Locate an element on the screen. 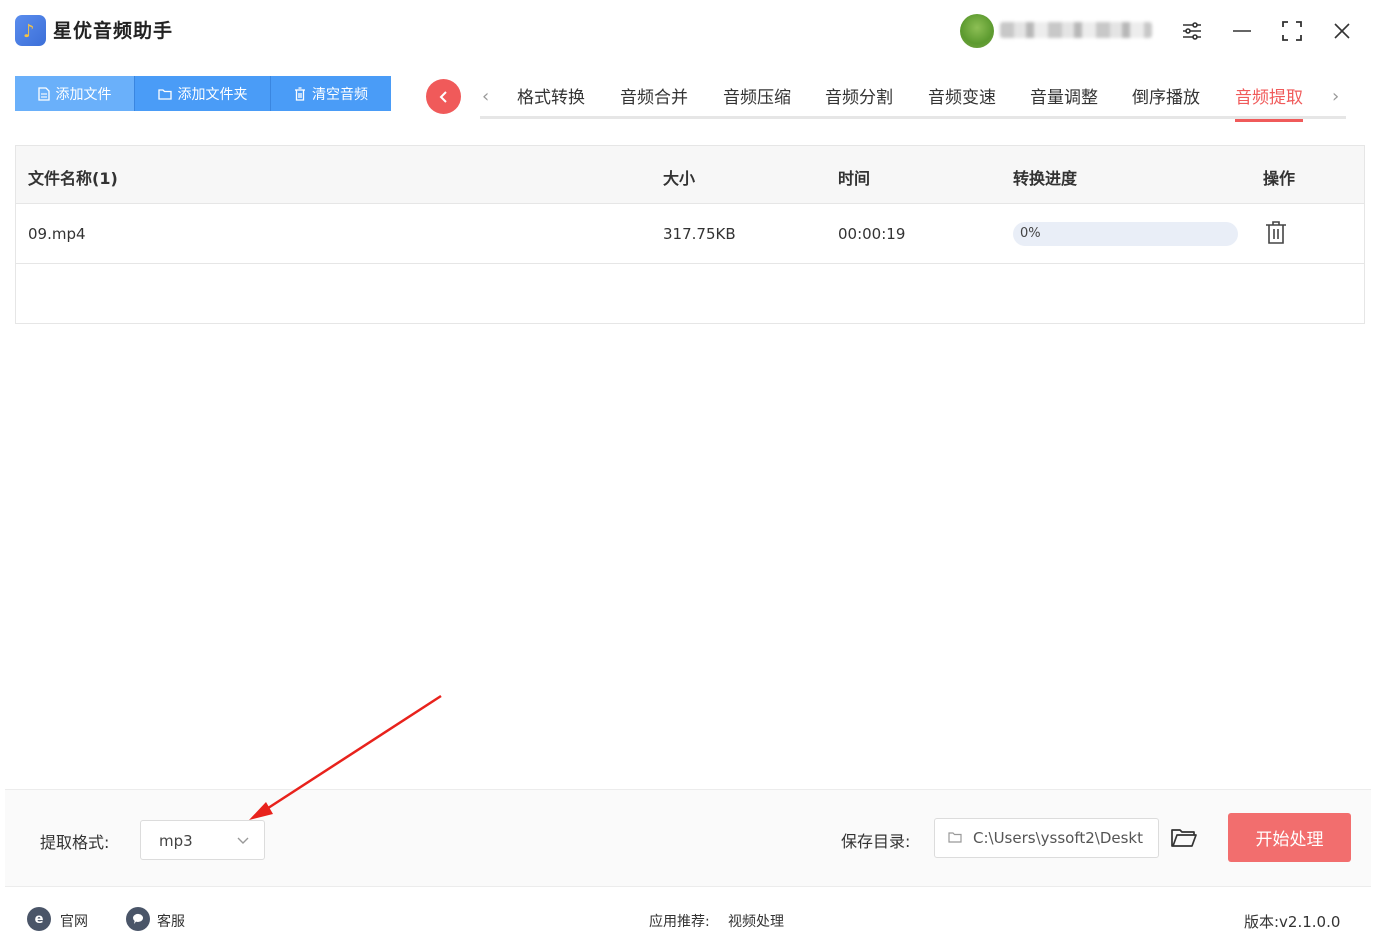 This screenshot has height=950, width=1376. footer-bar: e 官网 客服 应用推荐: 视频处理 版本:v2.1.0.0 is located at coordinates (688, 920).